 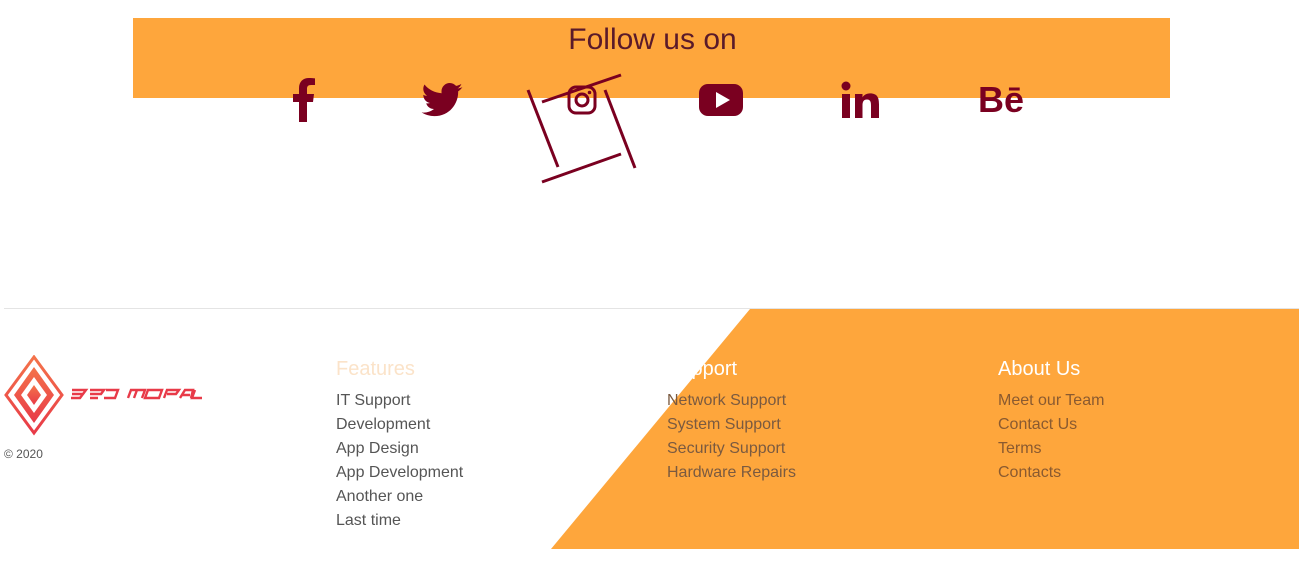 I want to click on copyright-text: © 2020, so click(x=23, y=454).